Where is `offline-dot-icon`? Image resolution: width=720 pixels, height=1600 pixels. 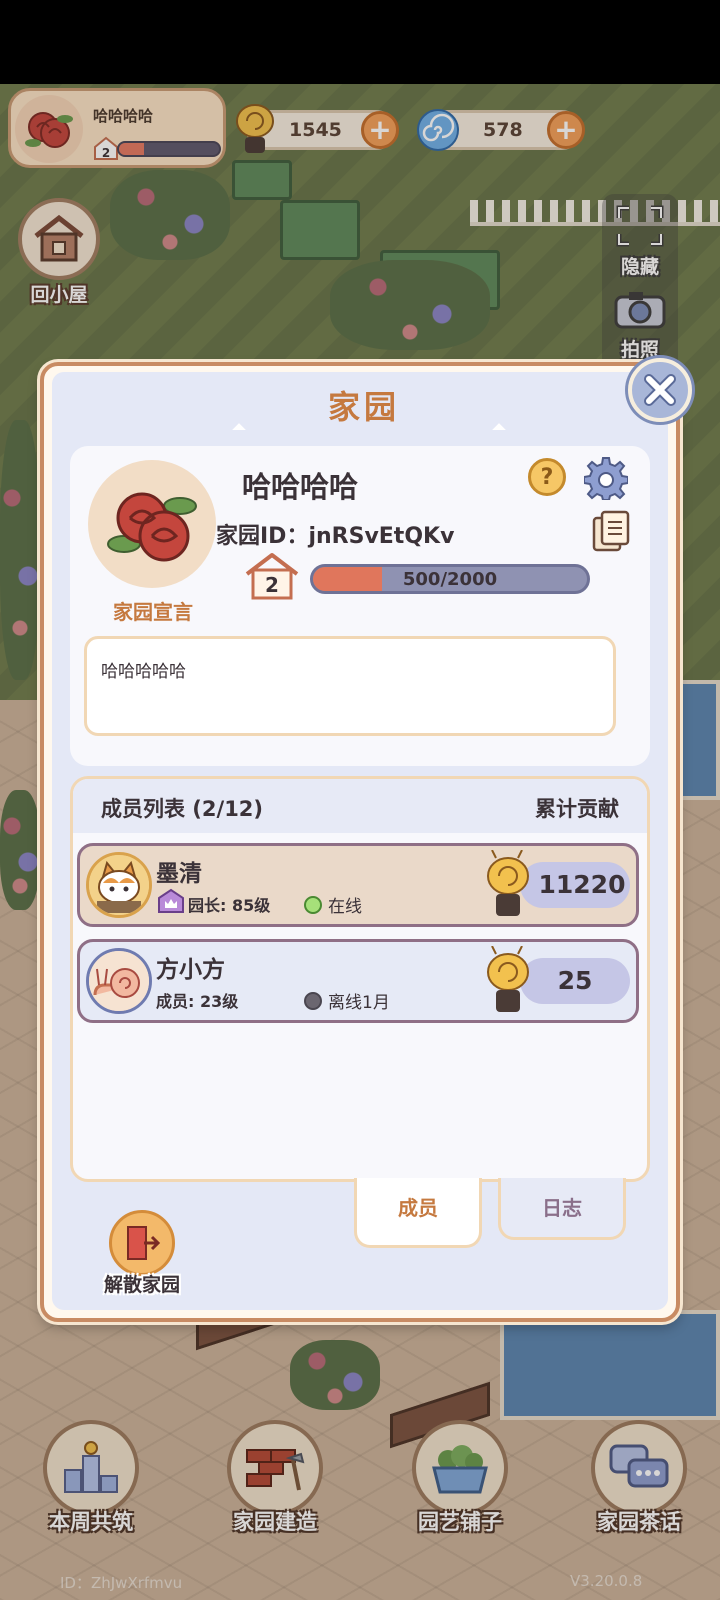 offline-dot-icon is located at coordinates (313, 1000).